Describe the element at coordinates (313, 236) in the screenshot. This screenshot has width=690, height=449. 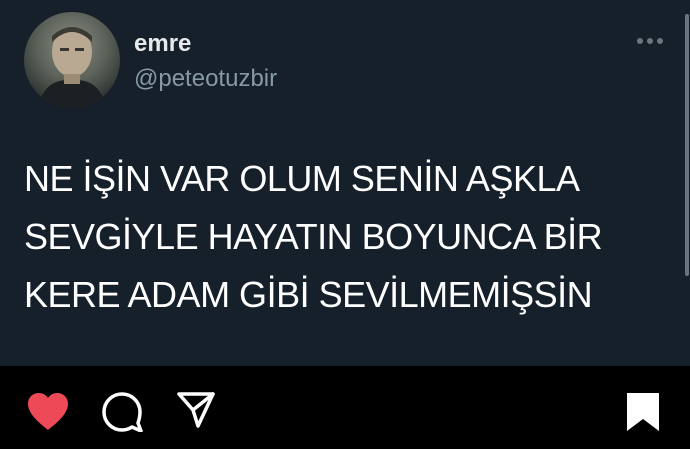
I see `tweet-text-line: SEVGİYLE HAYATIN BOYUNCA BİR` at that location.